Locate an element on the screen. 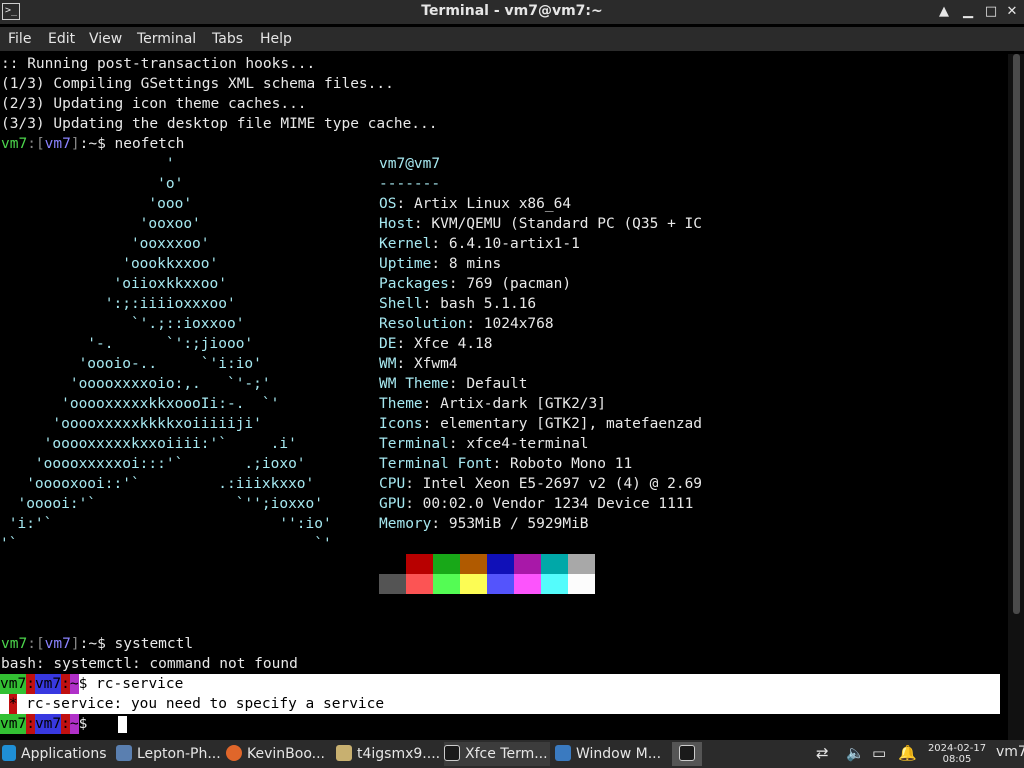  command-text: neofetch is located at coordinates (149, 144).